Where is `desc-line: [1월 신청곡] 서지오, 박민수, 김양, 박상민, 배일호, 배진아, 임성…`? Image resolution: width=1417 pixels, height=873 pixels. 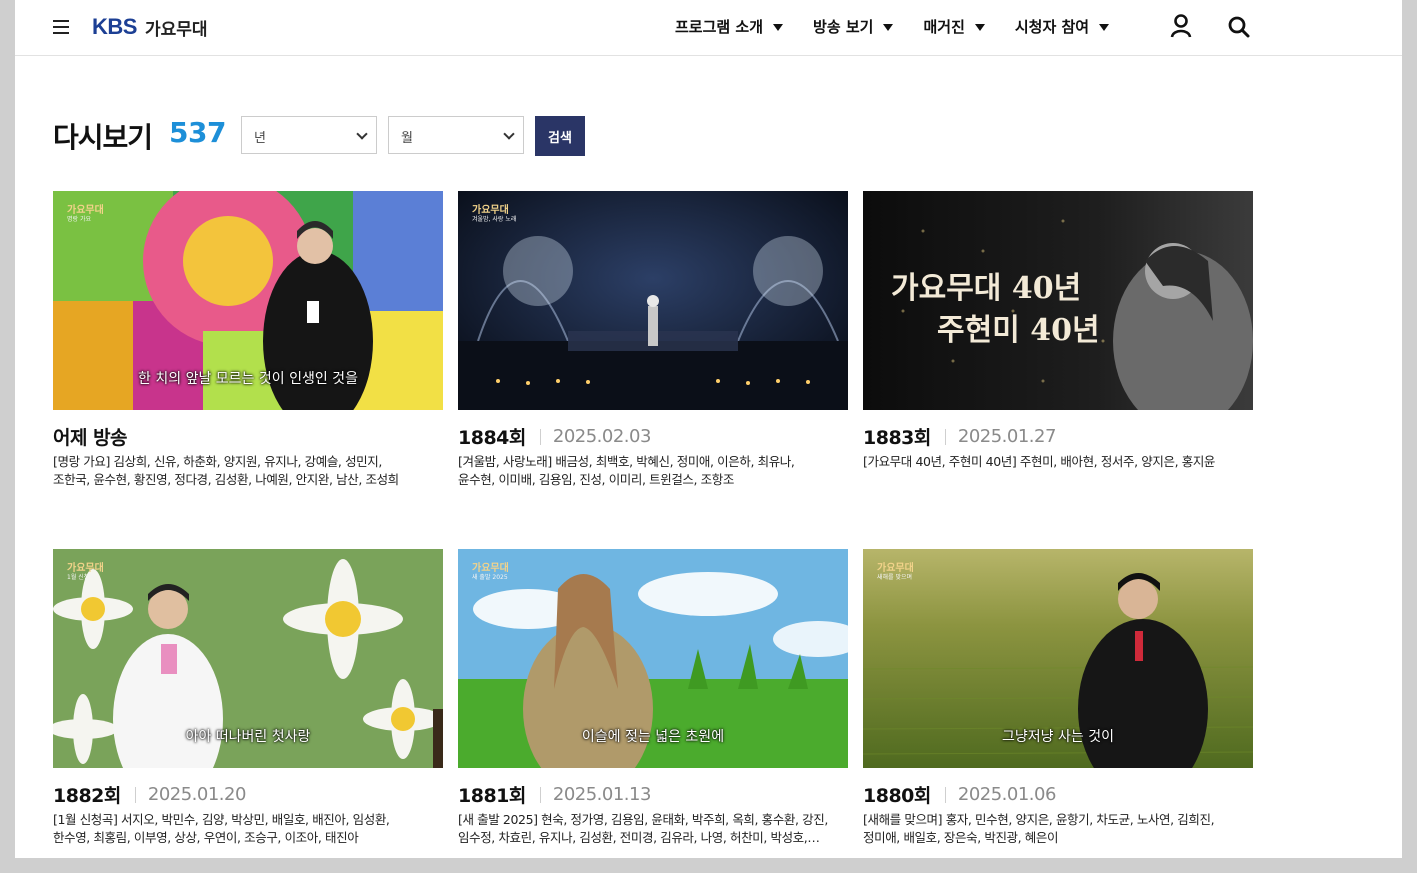 desc-line: [1월 신청곡] 서지오, 박민수, 김양, 박상민, 배일호, 배진아, 임성… is located at coordinates (221, 819).